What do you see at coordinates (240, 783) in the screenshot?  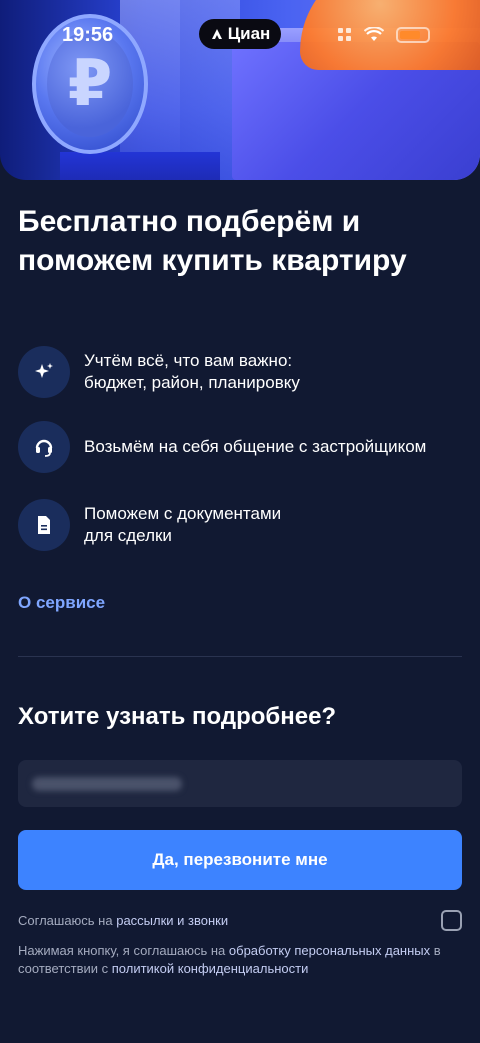 I see `phone-input` at bounding box center [240, 783].